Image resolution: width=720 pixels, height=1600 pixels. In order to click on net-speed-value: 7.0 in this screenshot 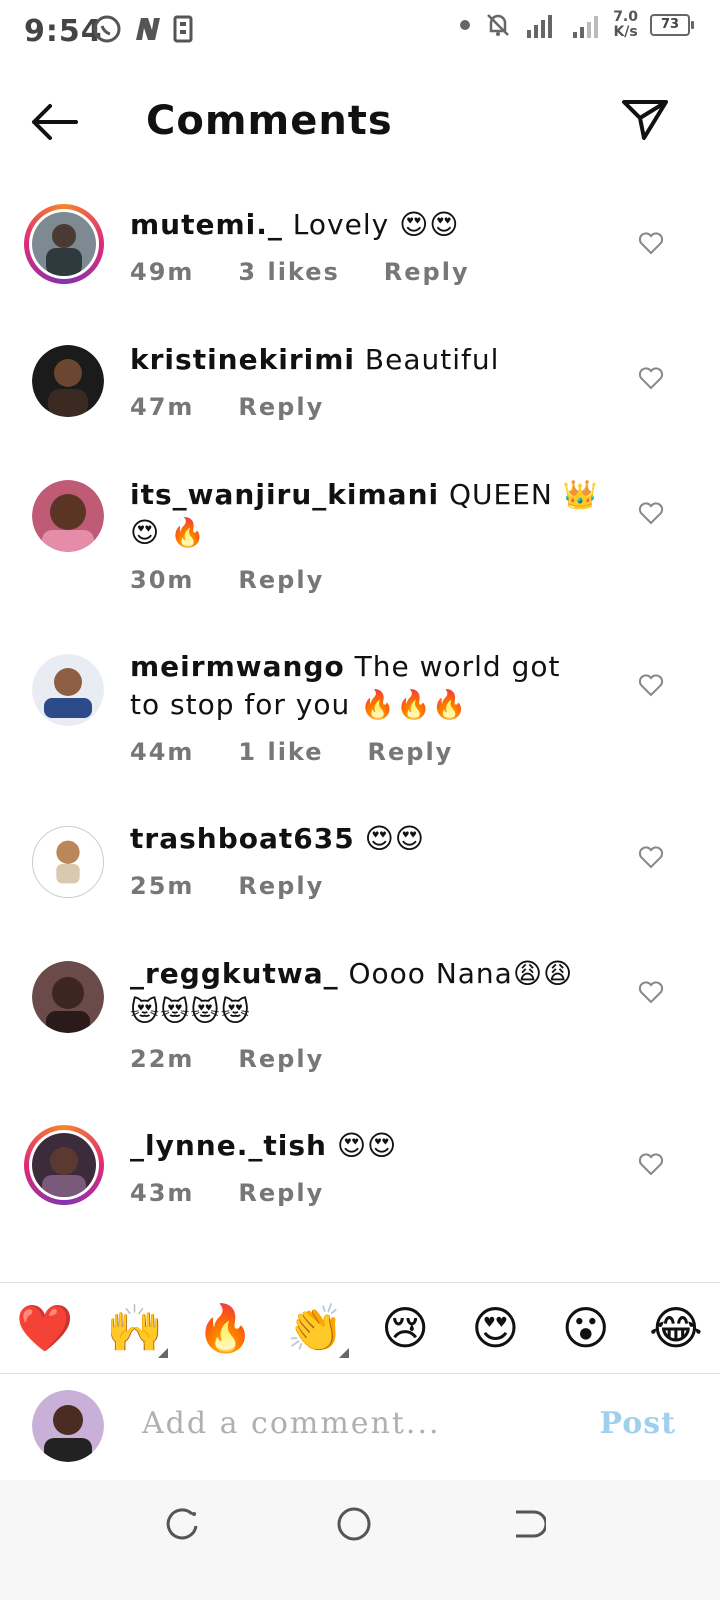, I will do `click(625, 17)`.